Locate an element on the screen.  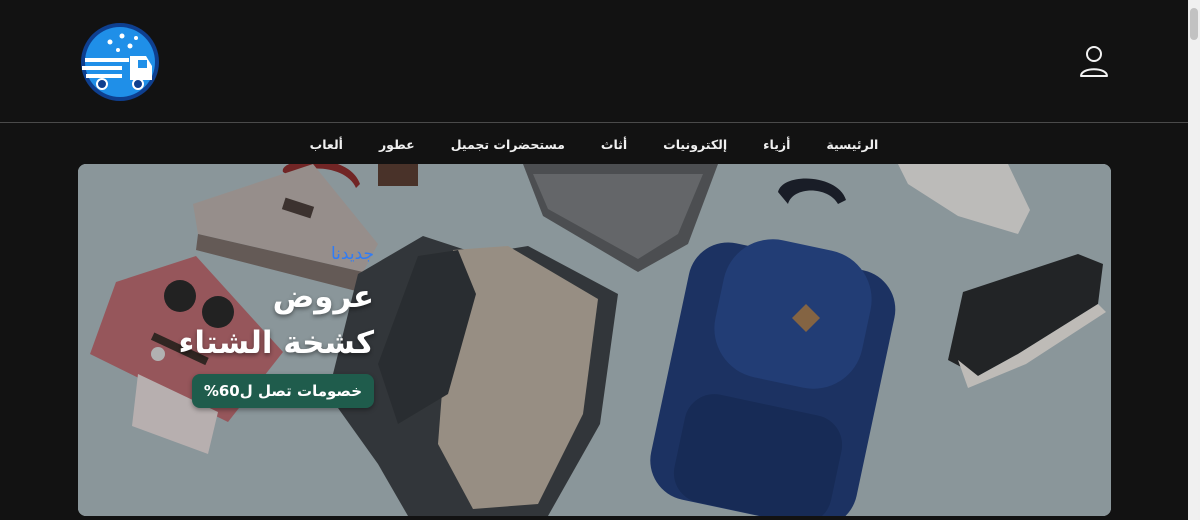
discount-button: خصومات تصل ل60% is located at coordinates (282, 391).